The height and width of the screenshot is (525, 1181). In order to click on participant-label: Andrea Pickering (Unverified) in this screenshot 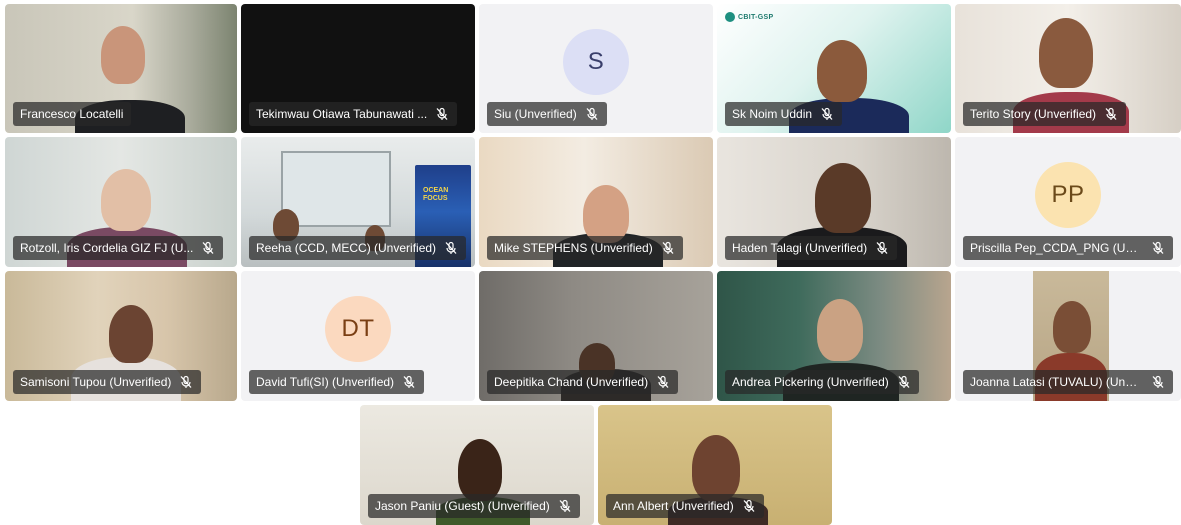, I will do `click(822, 382)`.